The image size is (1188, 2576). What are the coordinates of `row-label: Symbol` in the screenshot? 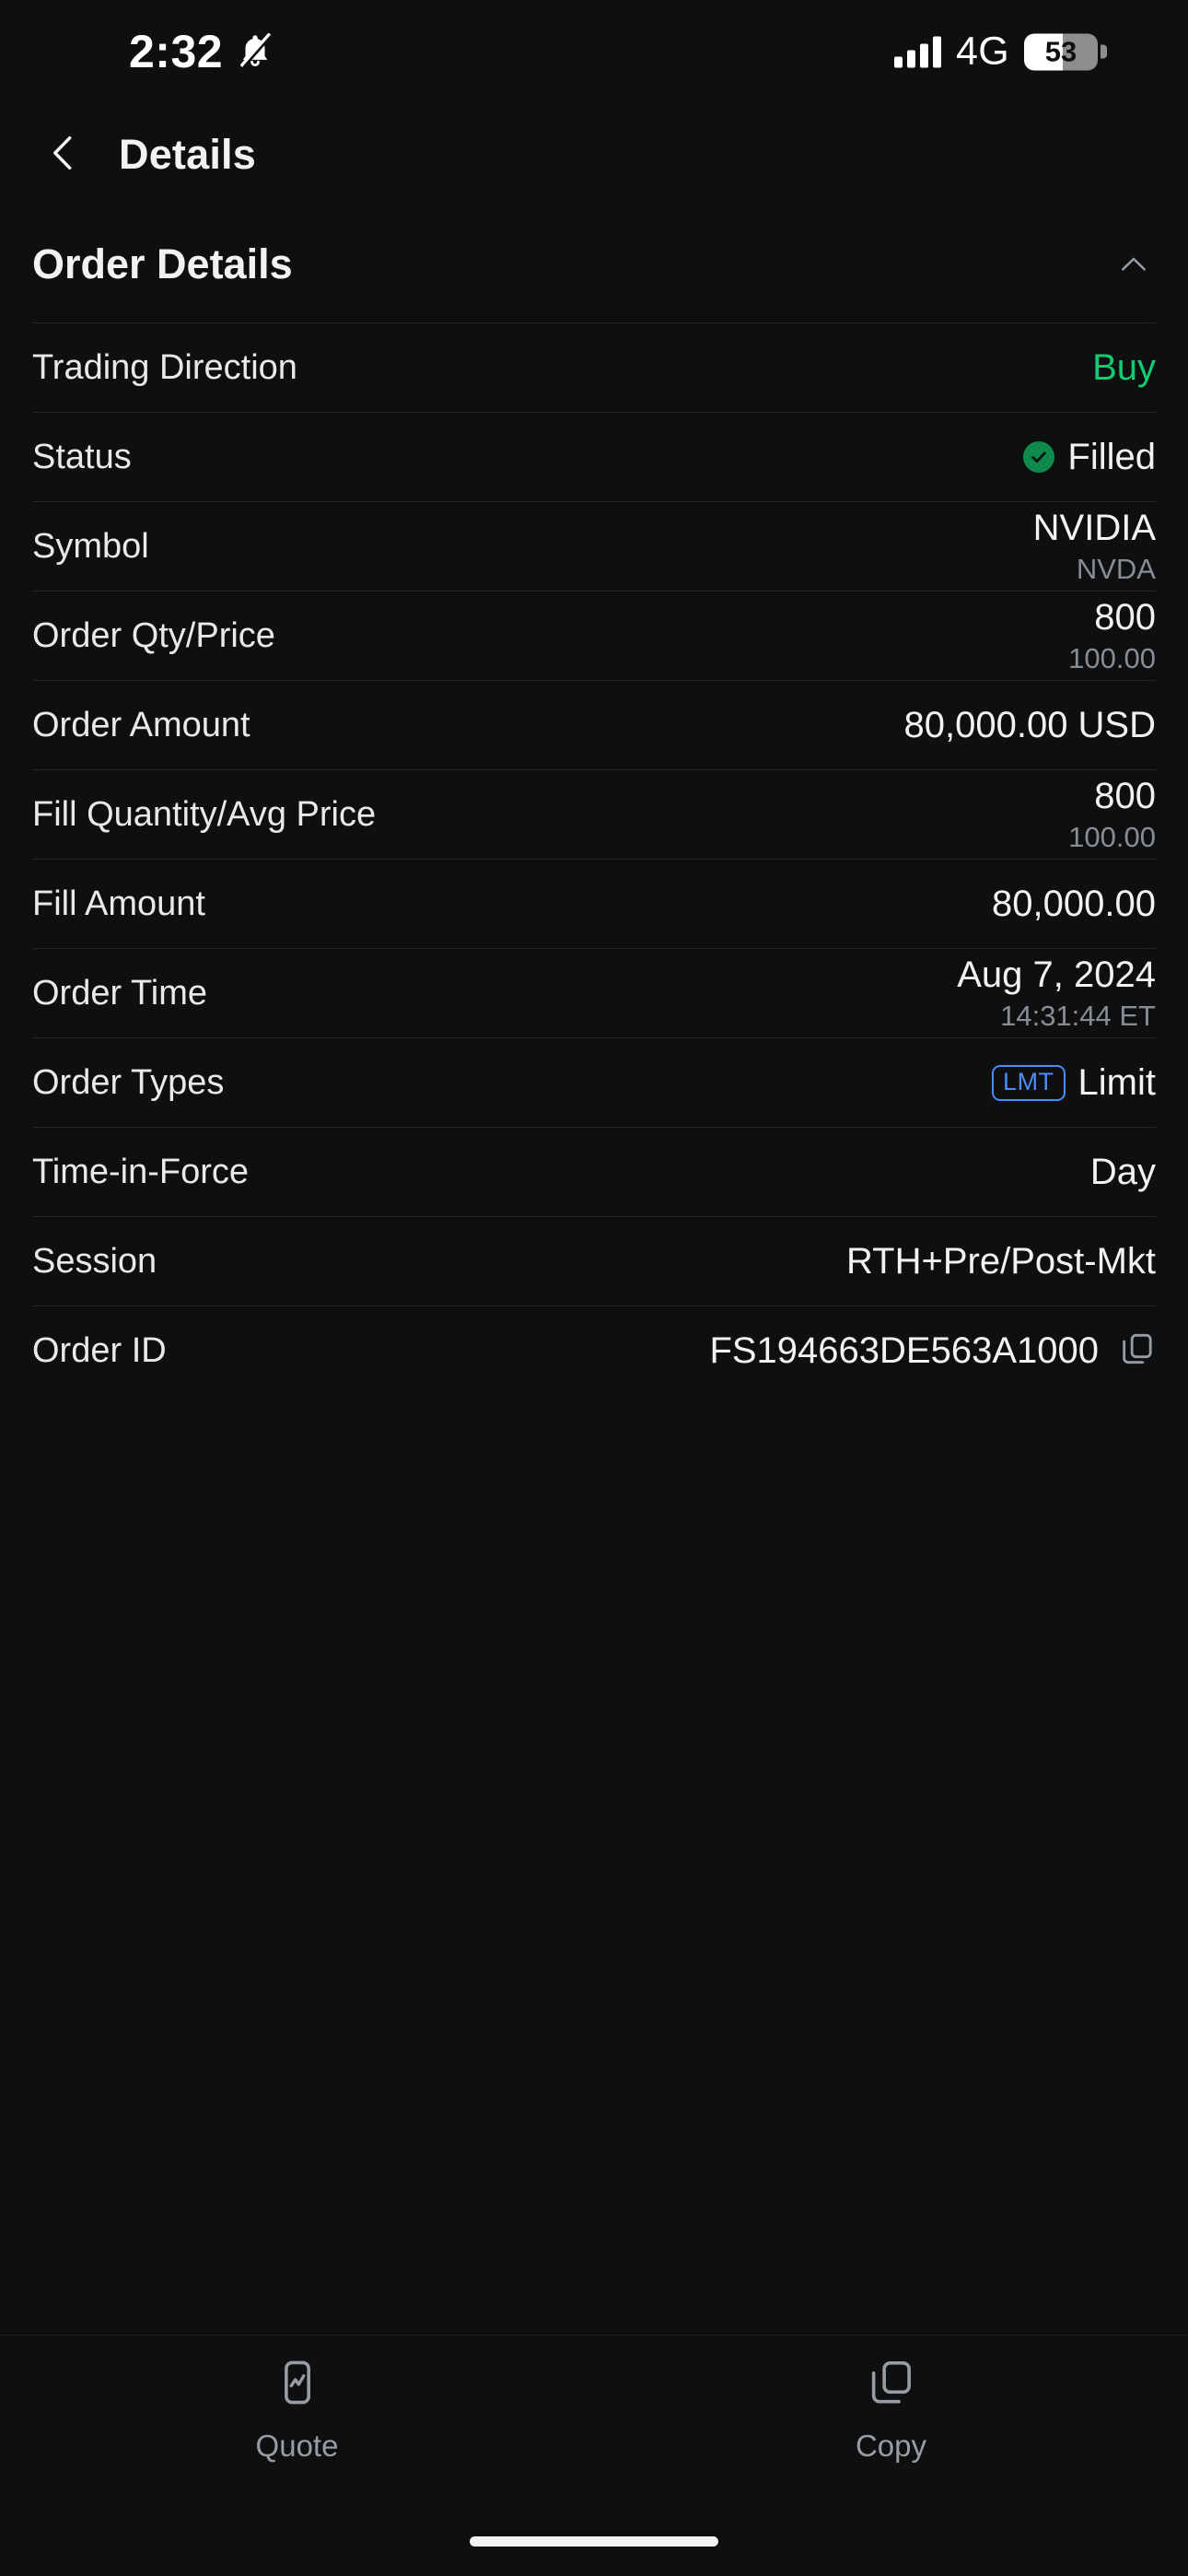 It's located at (90, 546).